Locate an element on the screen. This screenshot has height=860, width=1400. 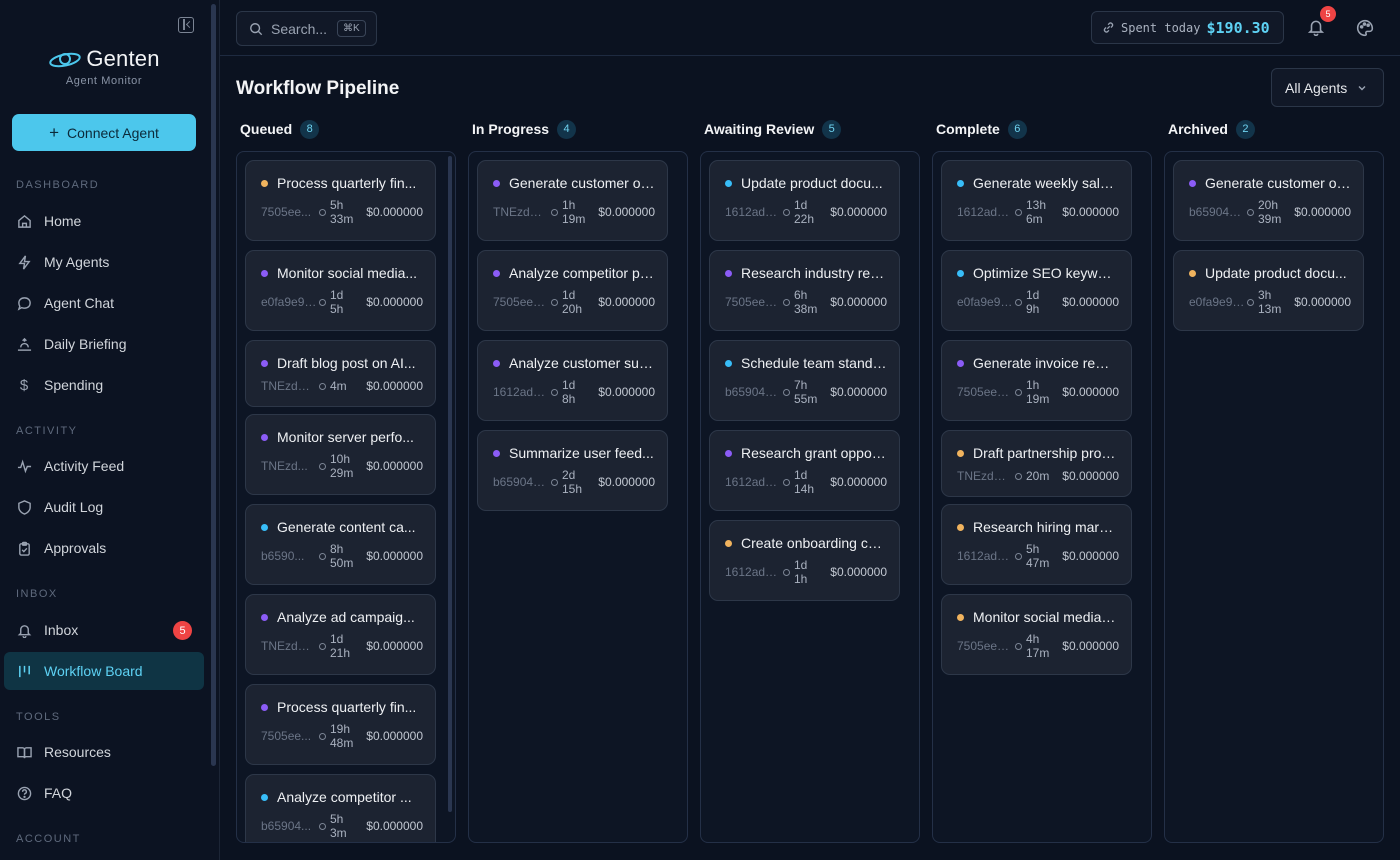
task-duration: 4m is located at coordinates (346, 386).